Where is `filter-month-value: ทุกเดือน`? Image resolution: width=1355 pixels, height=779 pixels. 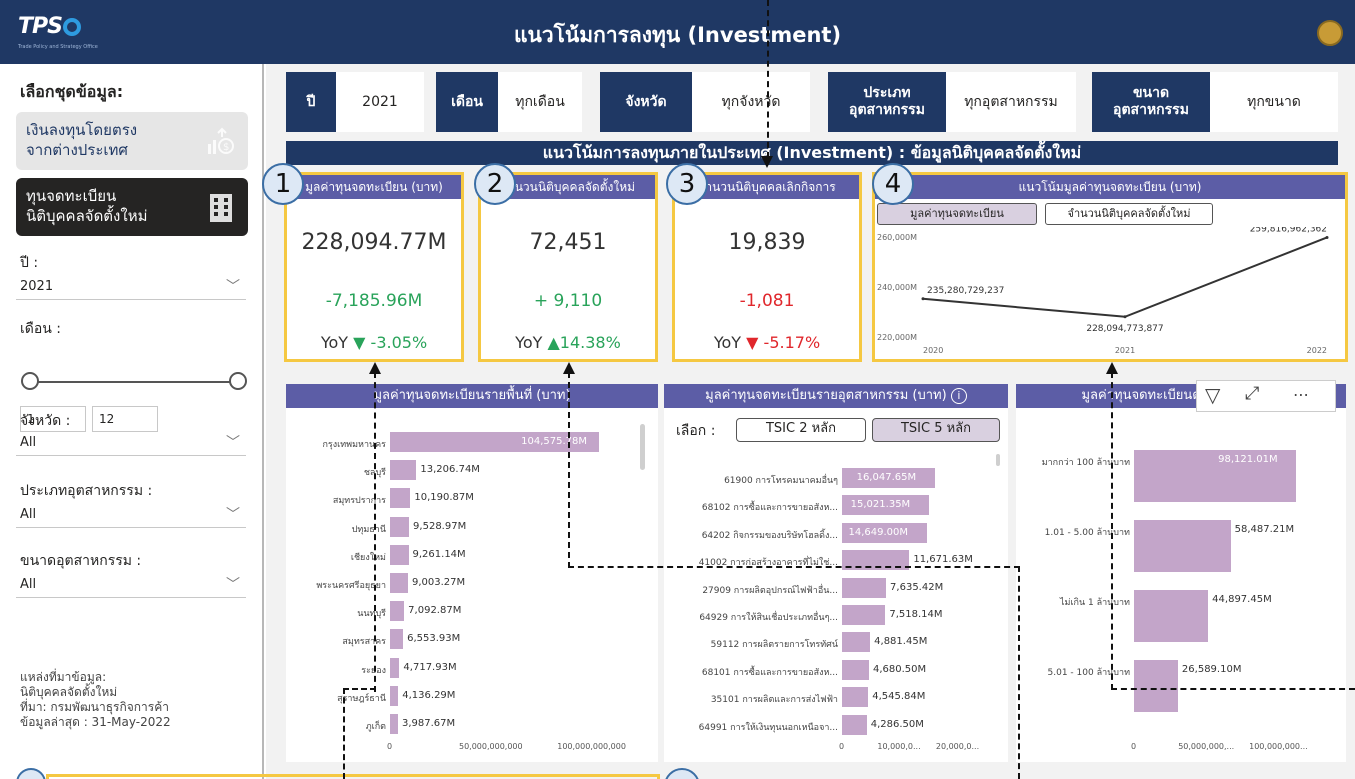 filter-month-value: ทุกเดือน is located at coordinates (540, 102).